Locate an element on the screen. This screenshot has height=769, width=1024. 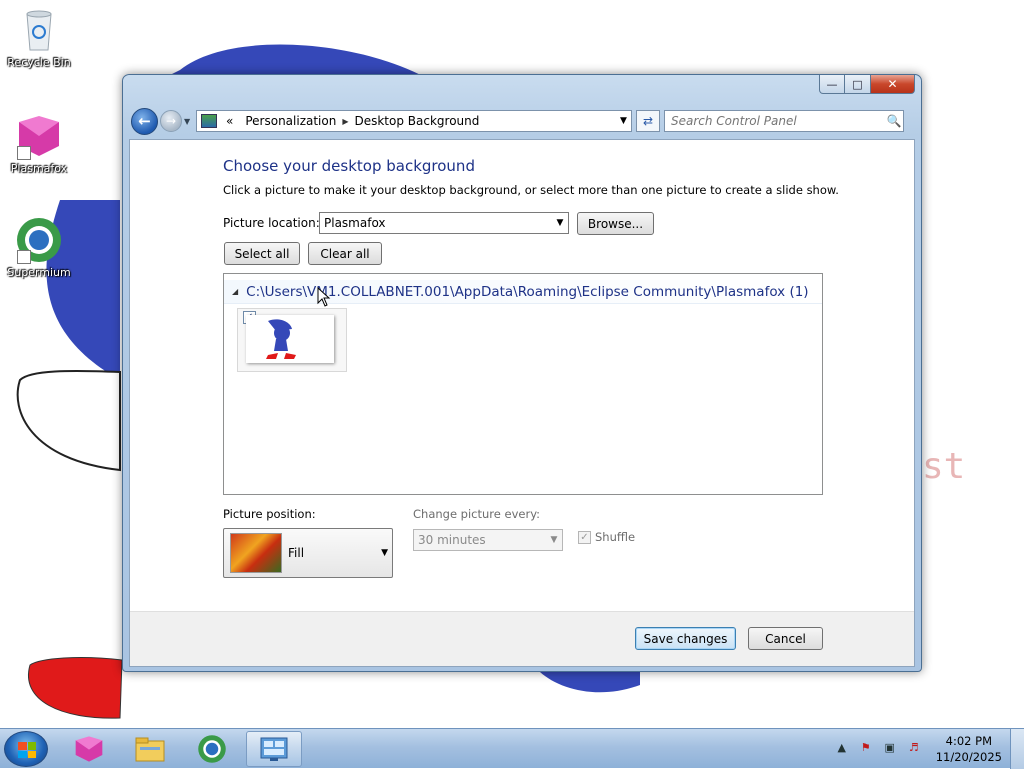
breadcrumb-desktop-background: Desktop Background is located at coordinates (416, 121).